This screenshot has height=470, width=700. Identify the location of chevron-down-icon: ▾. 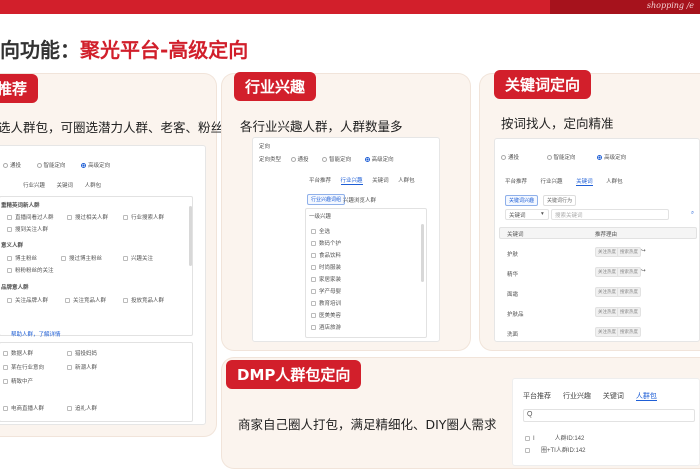
(542, 214).